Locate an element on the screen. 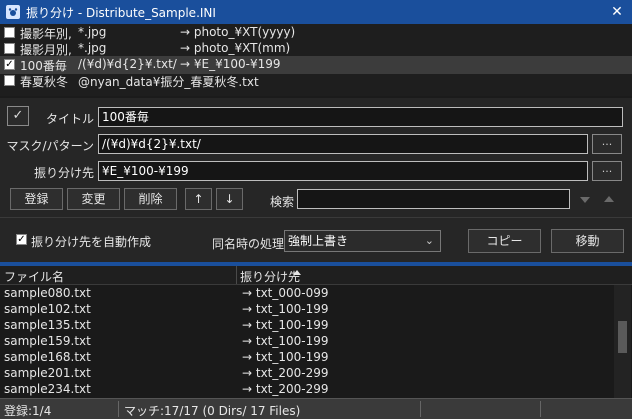 The image size is (632, 419). file-list-scrollbar is located at coordinates (622, 341).